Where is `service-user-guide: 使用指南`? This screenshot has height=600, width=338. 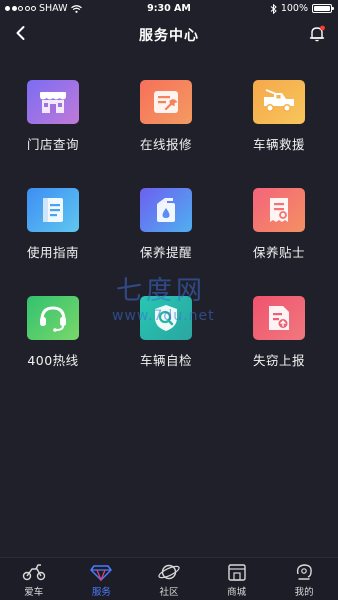
service-user-guide: 使用指南 is located at coordinates (55, 242).